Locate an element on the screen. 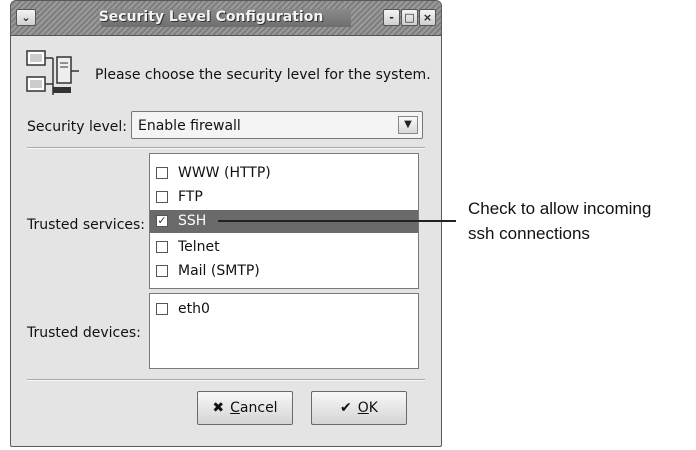 The height and width of the screenshot is (450, 696). ok-mnemonic: O is located at coordinates (363, 408).